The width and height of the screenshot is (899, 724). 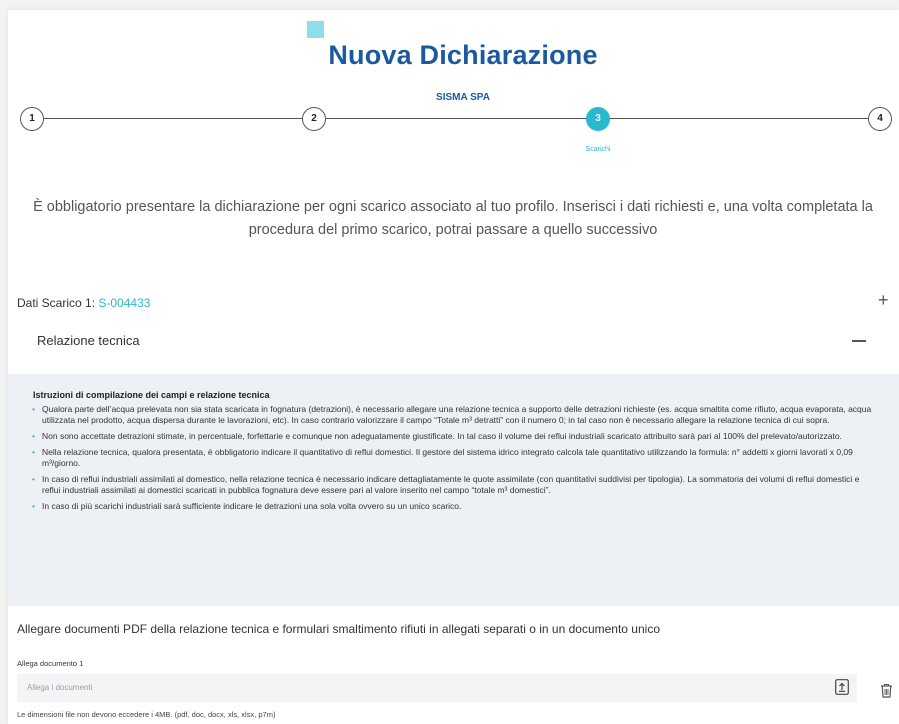 What do you see at coordinates (50, 663) in the screenshot?
I see `document-label: Allega documento 1` at bounding box center [50, 663].